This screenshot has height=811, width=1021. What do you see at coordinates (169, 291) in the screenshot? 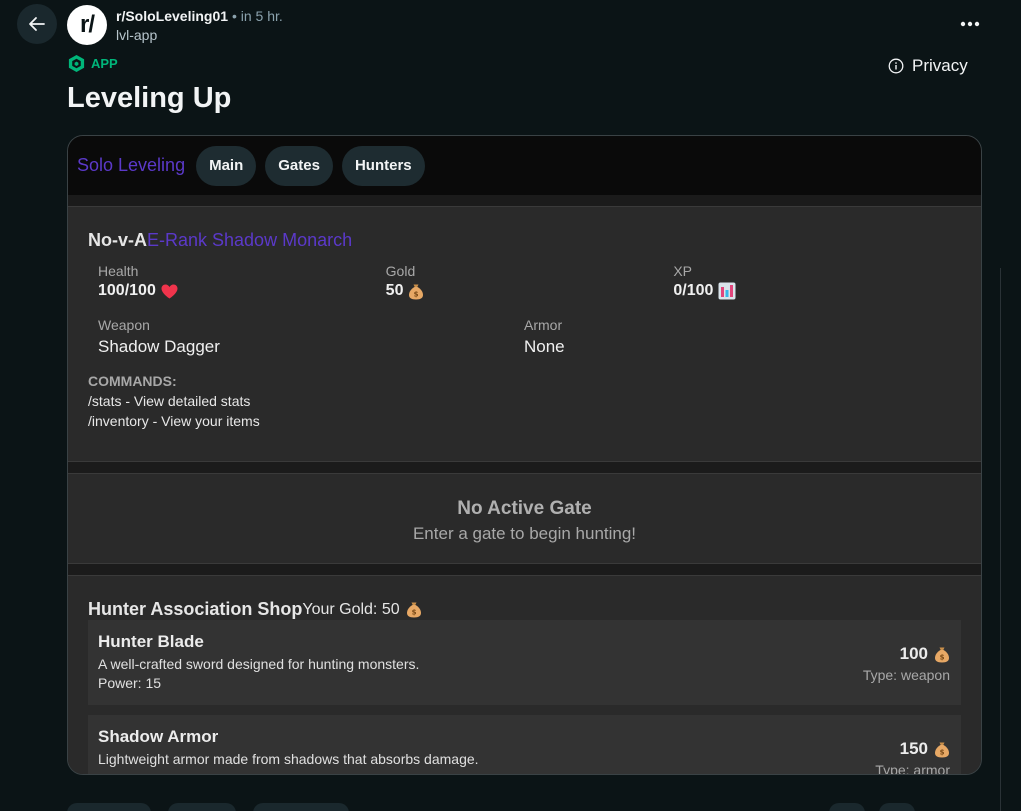
I see `heart-icon` at bounding box center [169, 291].